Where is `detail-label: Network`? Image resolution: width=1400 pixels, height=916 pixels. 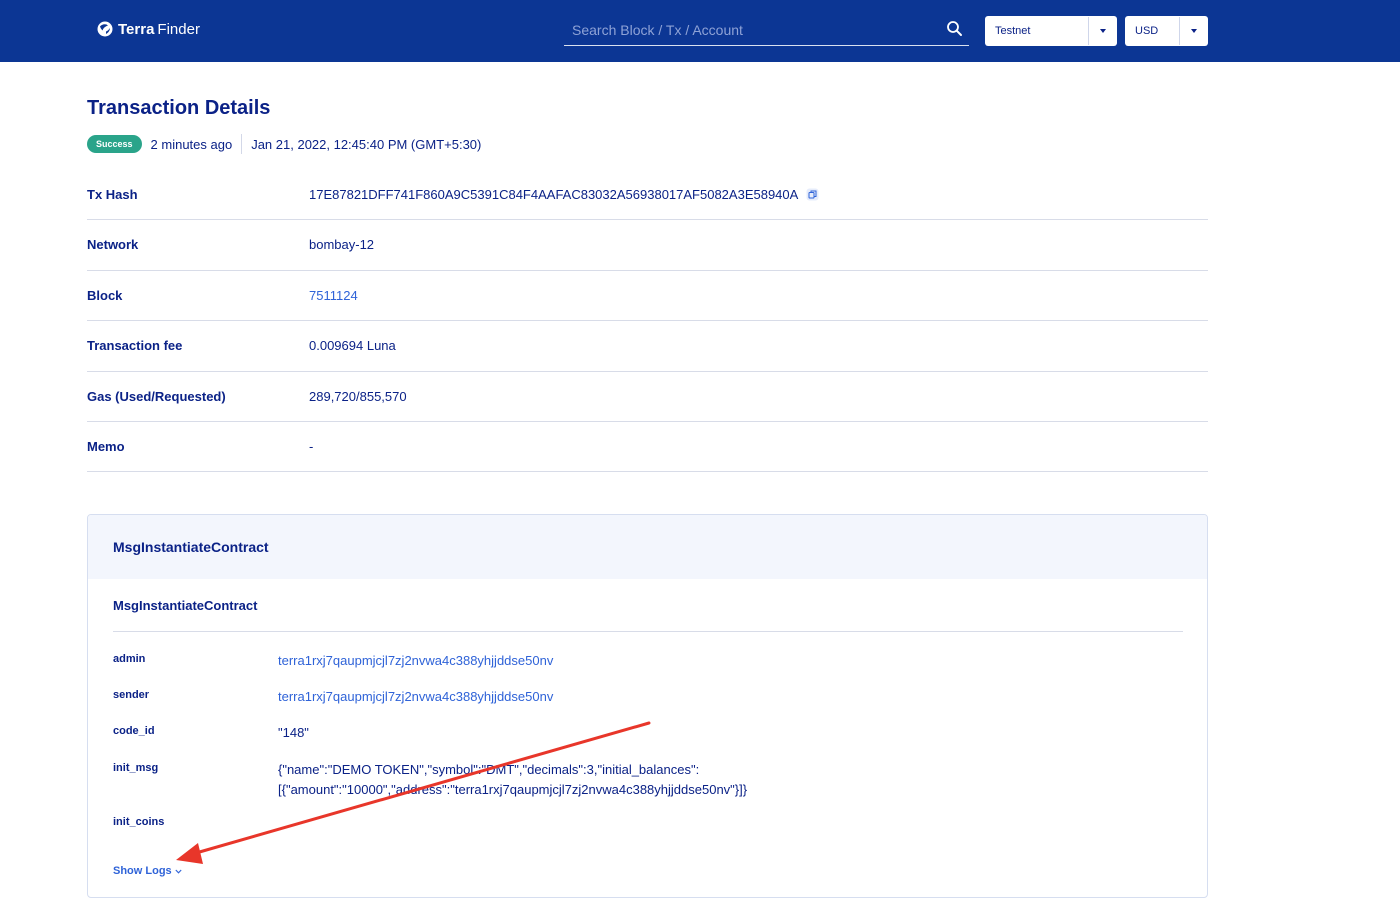 detail-label: Network is located at coordinates (113, 245).